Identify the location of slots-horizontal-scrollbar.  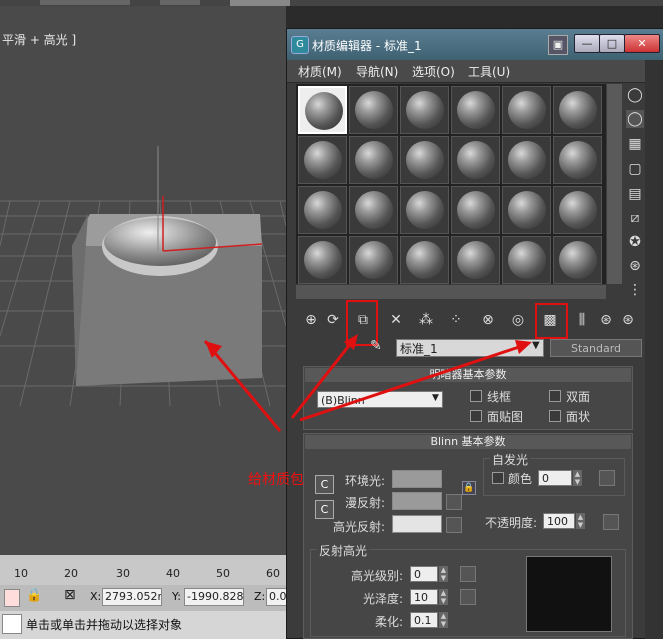
(451, 292).